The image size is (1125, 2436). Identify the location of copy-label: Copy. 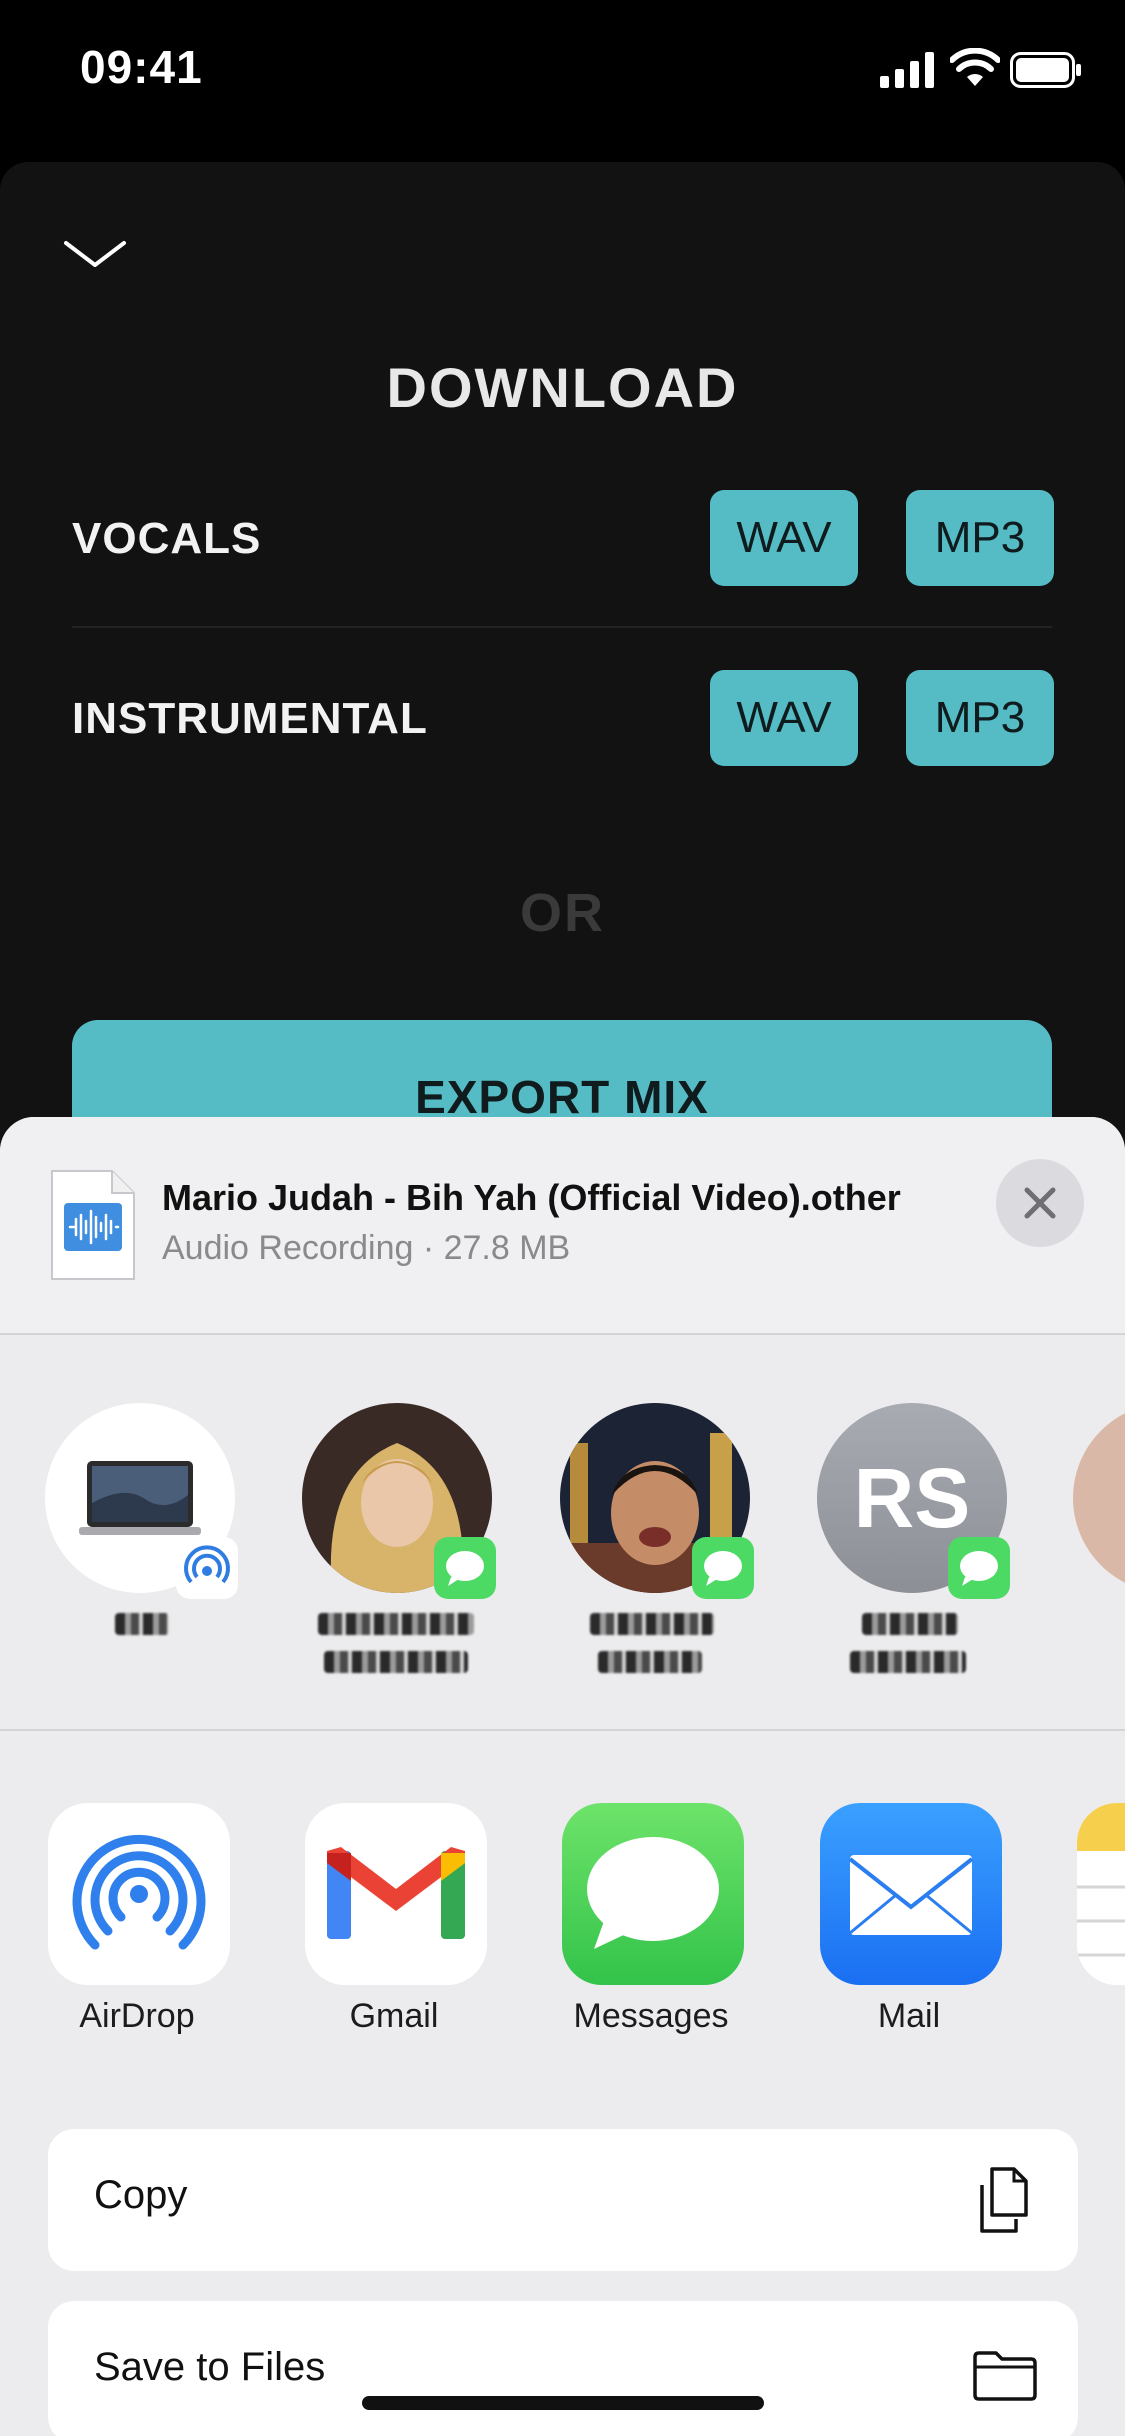
(141, 2195).